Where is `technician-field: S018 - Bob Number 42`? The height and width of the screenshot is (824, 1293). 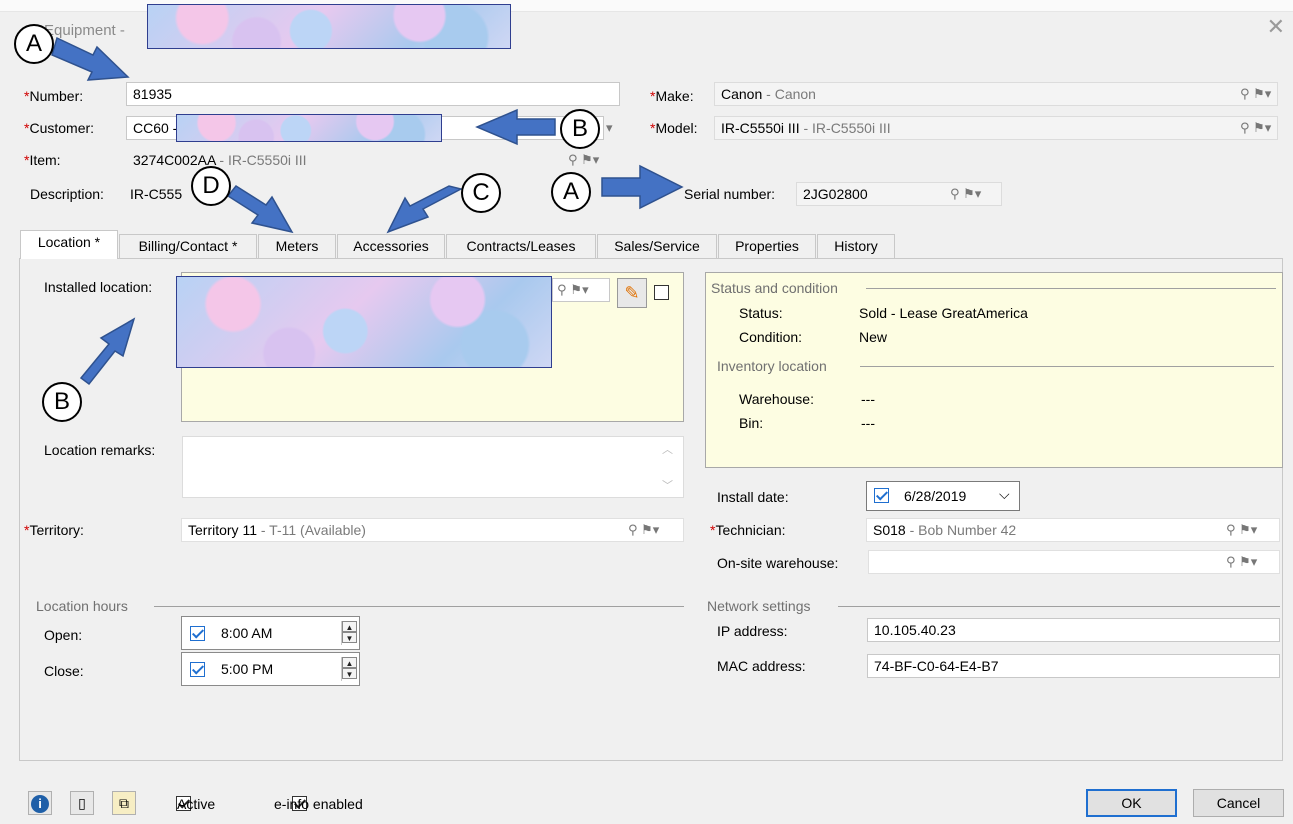 technician-field: S018 - Bob Number 42 is located at coordinates (1073, 530).